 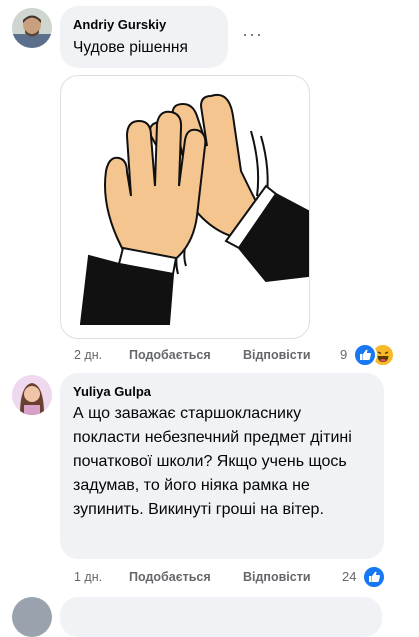 What do you see at coordinates (252, 34) in the screenshot?
I see `more-options-icon: ···` at bounding box center [252, 34].